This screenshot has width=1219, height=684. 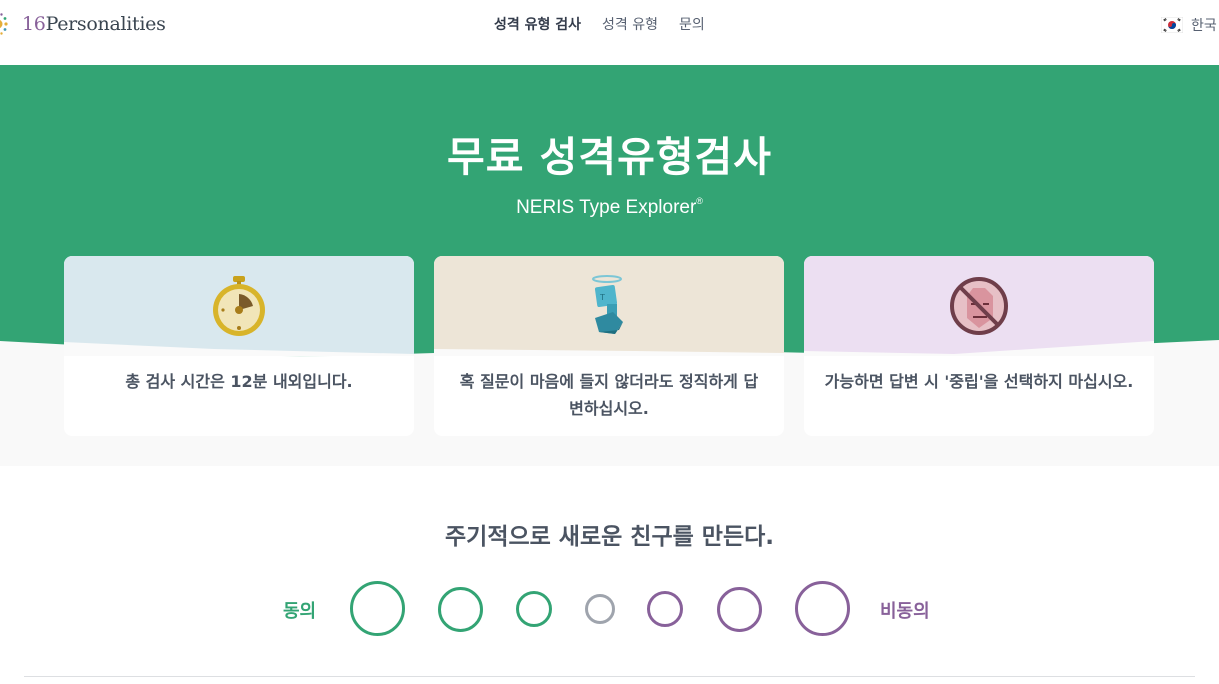 I want to click on answer-option-neutral, so click(x=600, y=609).